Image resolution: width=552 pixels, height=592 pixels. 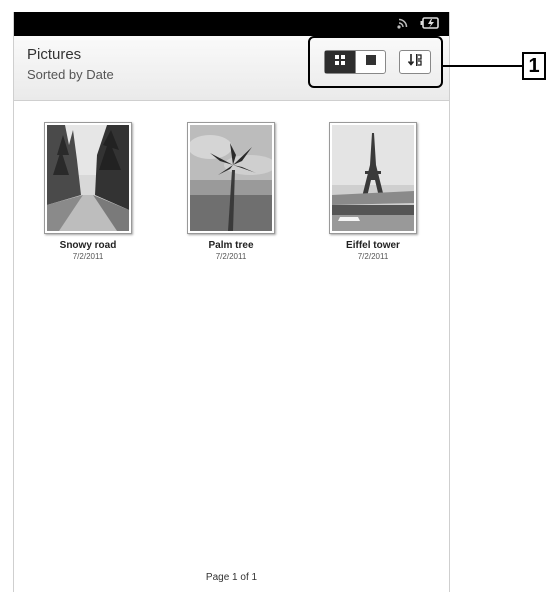 What do you see at coordinates (534, 66) in the screenshot?
I see `callout-number: 1` at bounding box center [534, 66].